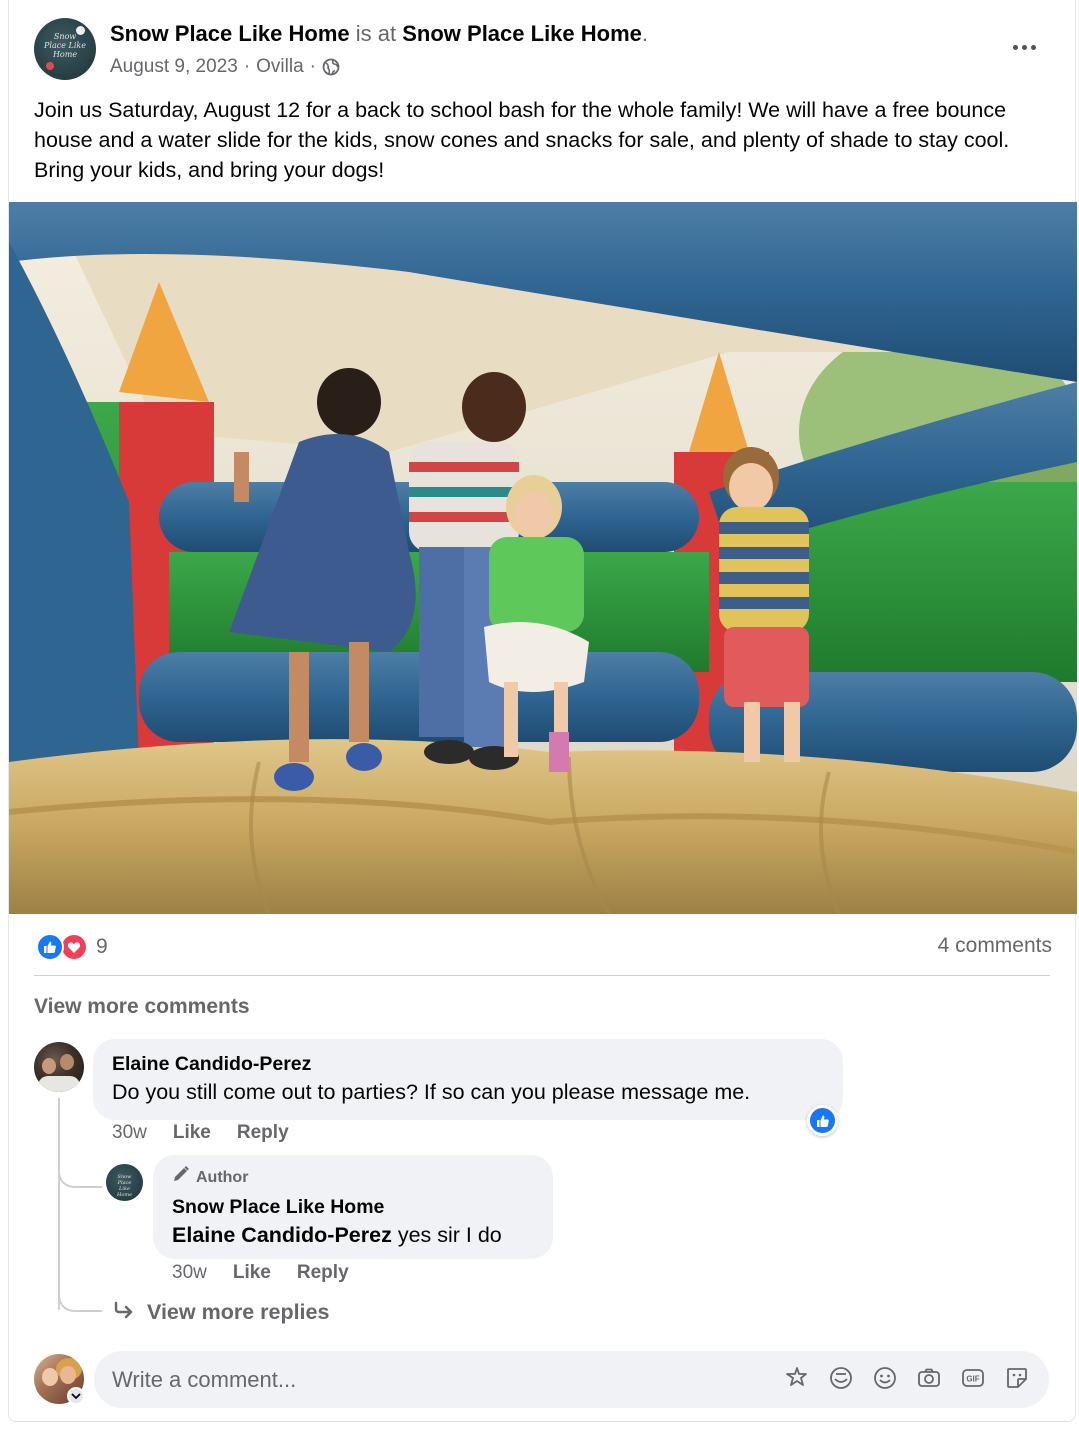 This screenshot has height=1433, width=1079. I want to click on place-link: Ovilla, so click(280, 67).